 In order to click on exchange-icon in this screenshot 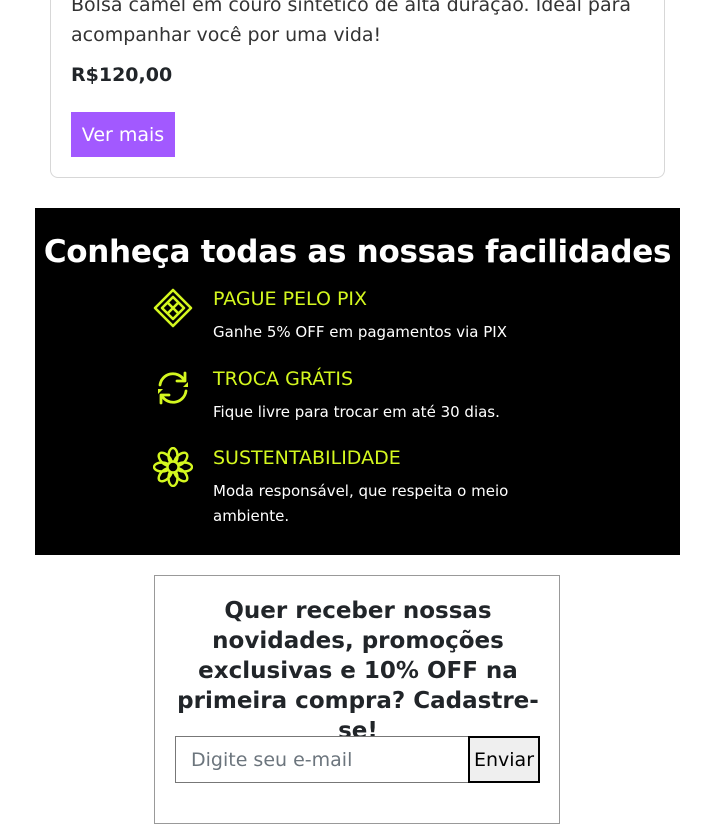, I will do `click(173, 388)`.